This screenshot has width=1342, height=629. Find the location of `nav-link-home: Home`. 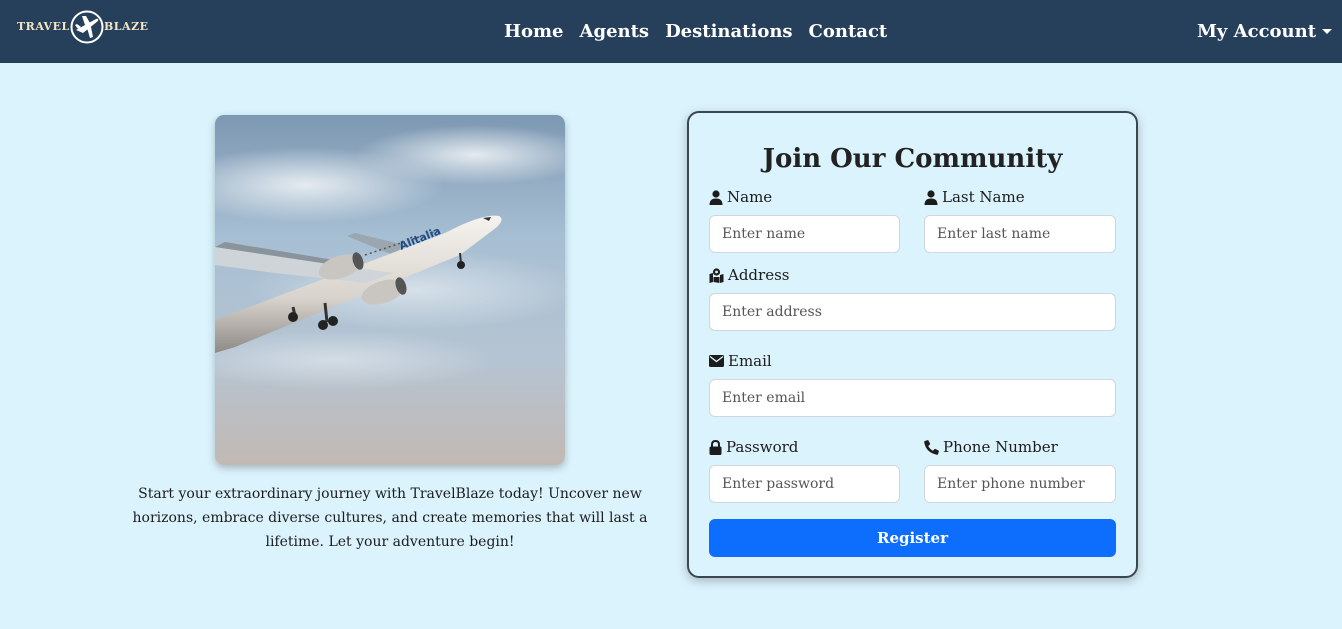

nav-link-home: Home is located at coordinates (534, 32).